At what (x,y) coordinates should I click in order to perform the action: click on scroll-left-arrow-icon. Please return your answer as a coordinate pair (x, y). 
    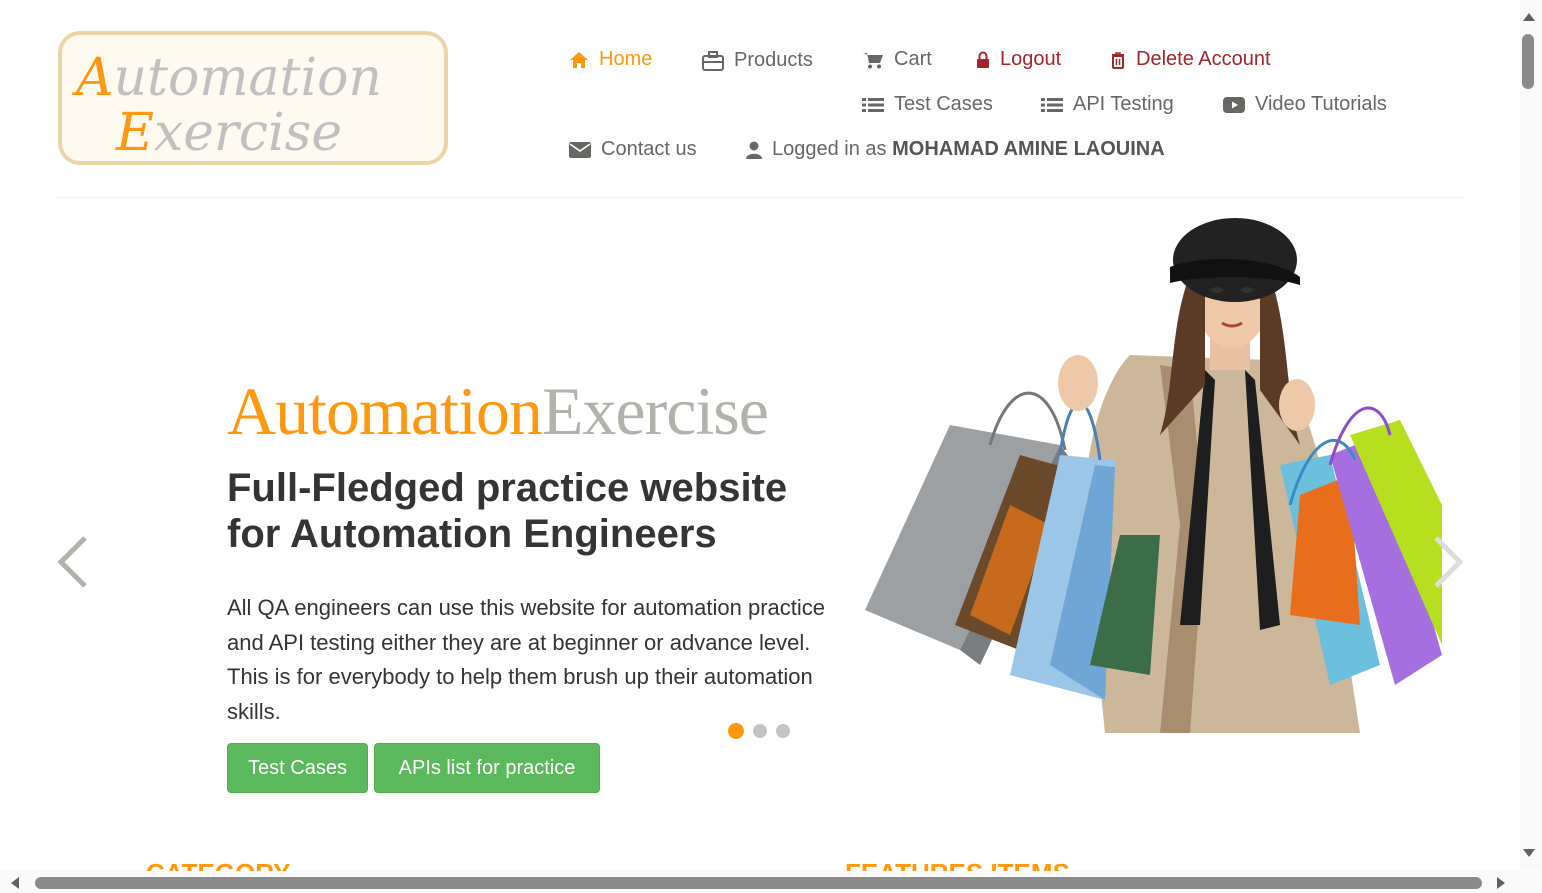
    Looking at the image, I should click on (15, 883).